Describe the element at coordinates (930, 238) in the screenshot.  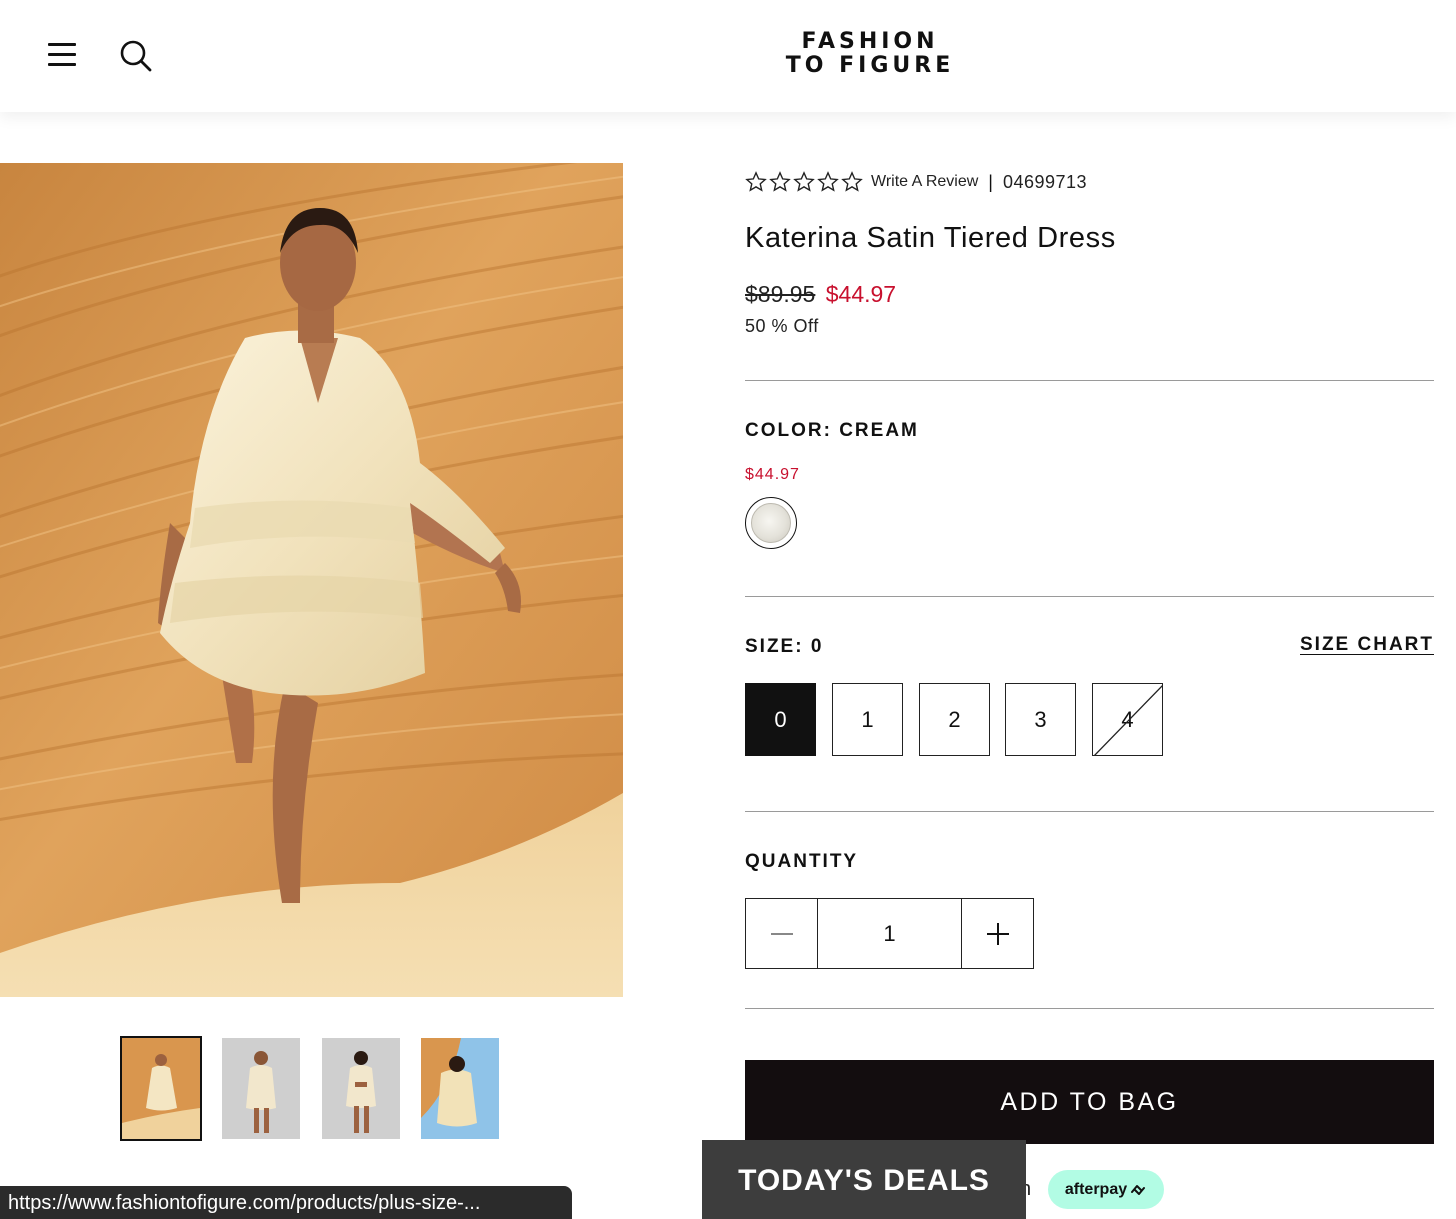
I see `product-title: Katerina Satin Tiered Dress` at that location.